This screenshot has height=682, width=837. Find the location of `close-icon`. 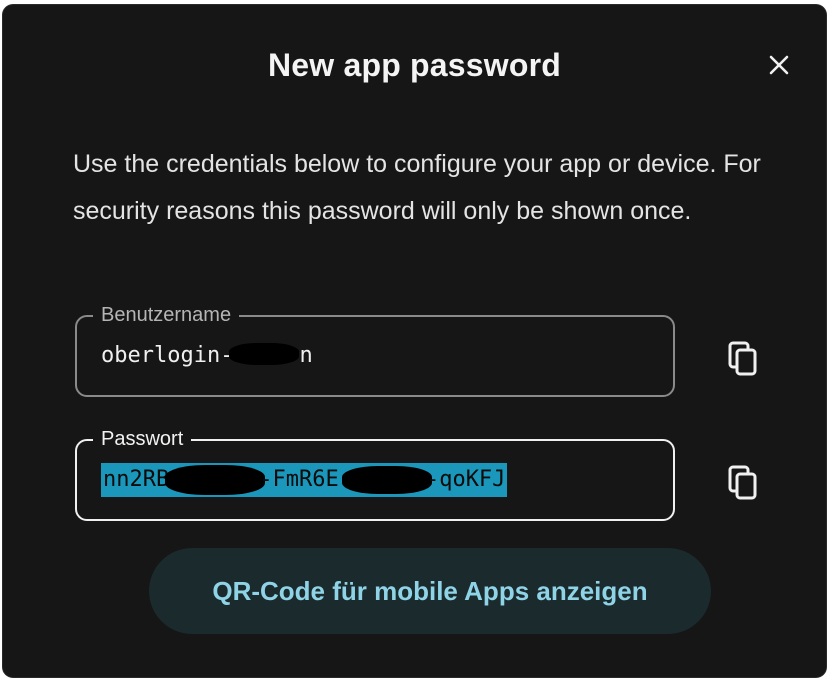

close-icon is located at coordinates (779, 65).